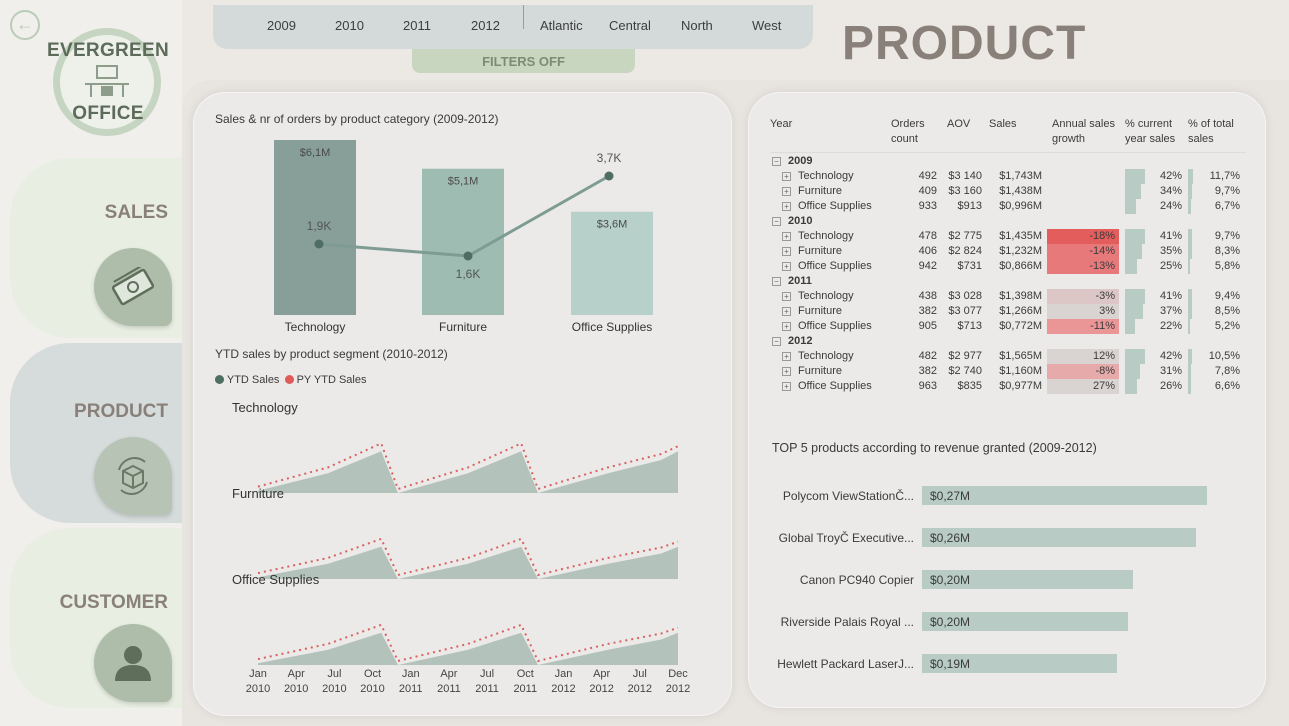 This screenshot has width=1289, height=726. Describe the element at coordinates (800, 161) in the screenshot. I see `year-label: 2009` at that location.